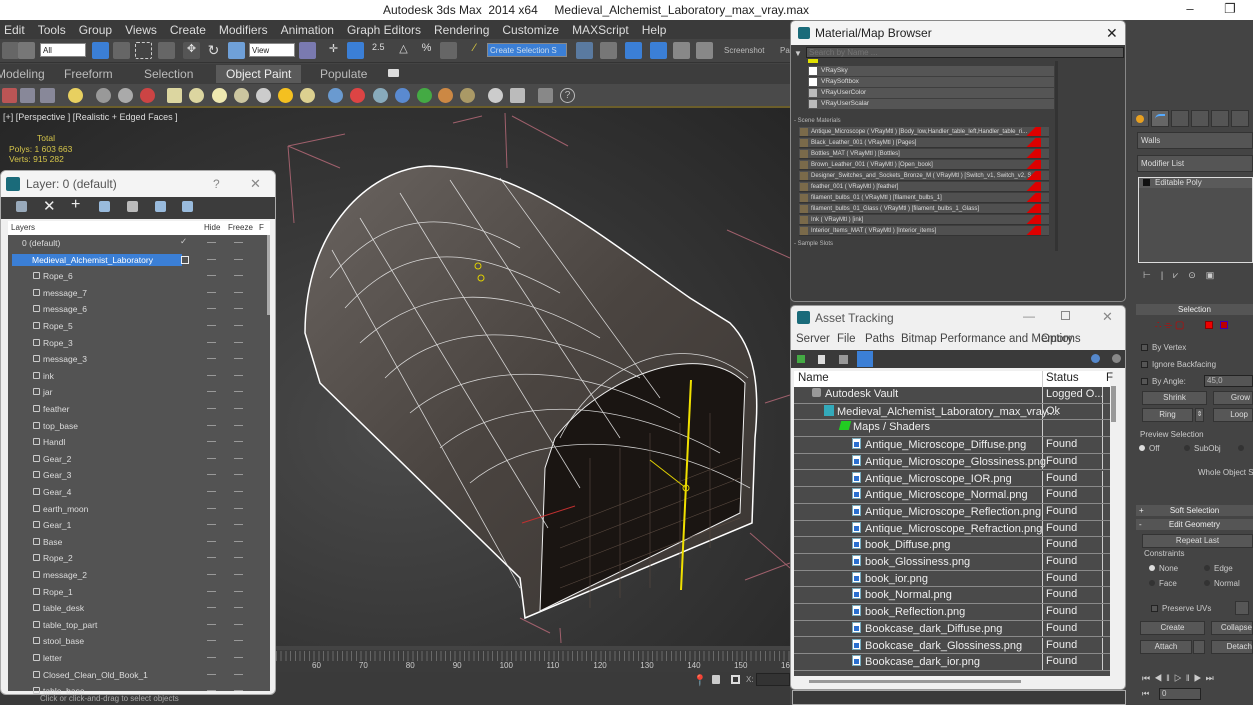 The width and height of the screenshot is (1253, 705). Describe the element at coordinates (135, 592) in the screenshot. I see `object-row: Rope_1` at that location.